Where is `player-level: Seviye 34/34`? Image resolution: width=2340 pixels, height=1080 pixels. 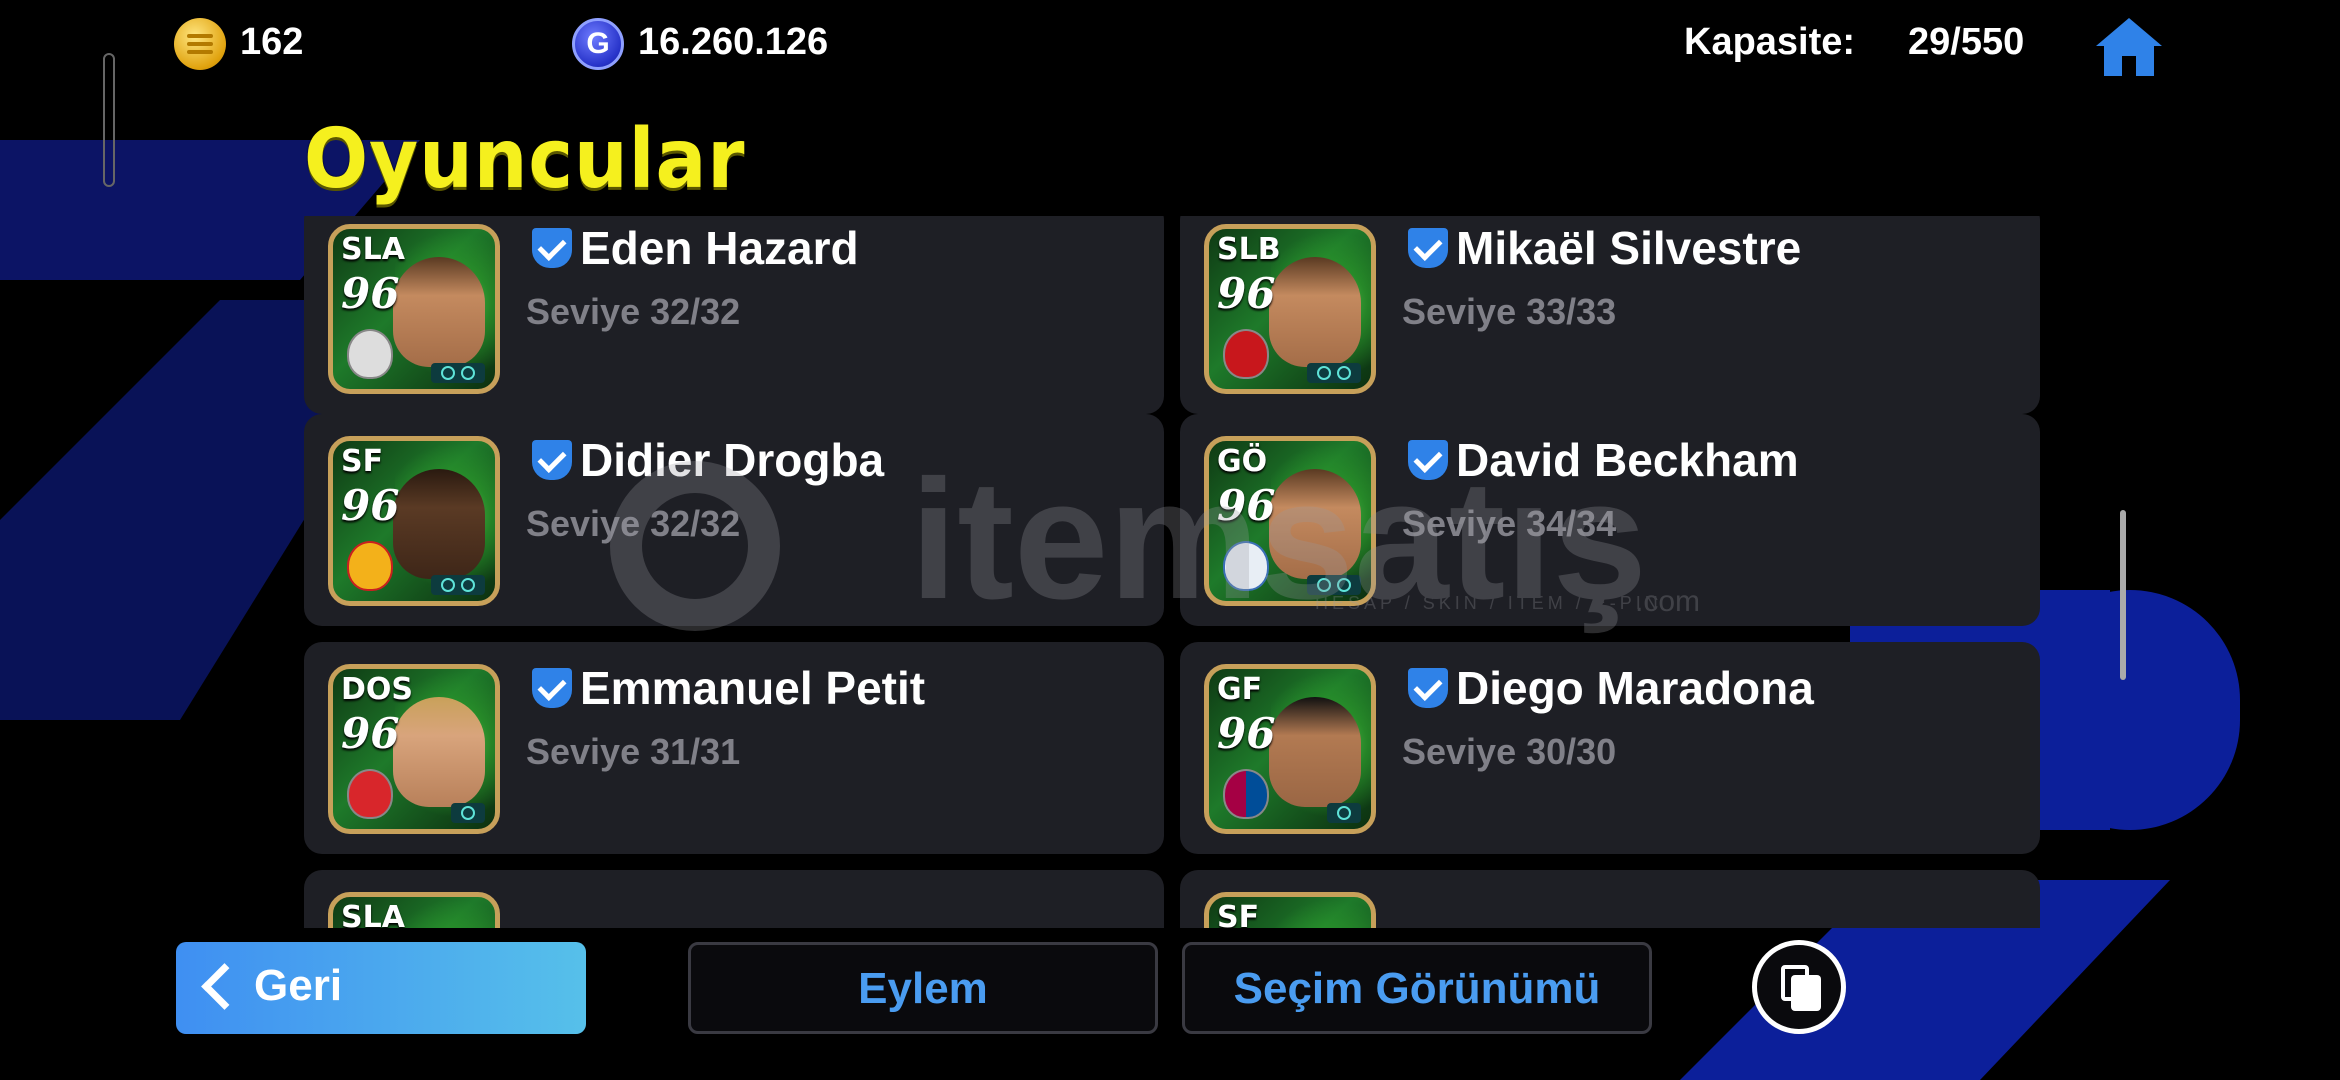
player-level: Seviye 34/34 is located at coordinates (1509, 523).